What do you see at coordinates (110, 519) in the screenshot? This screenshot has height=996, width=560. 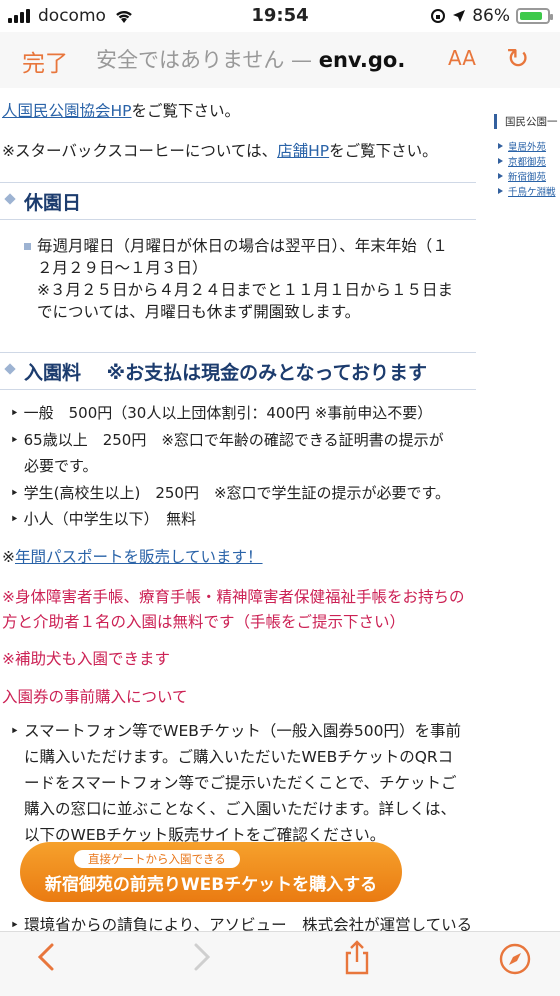 I see `fee-child-text: 小人（中学生以下） 無料` at bounding box center [110, 519].